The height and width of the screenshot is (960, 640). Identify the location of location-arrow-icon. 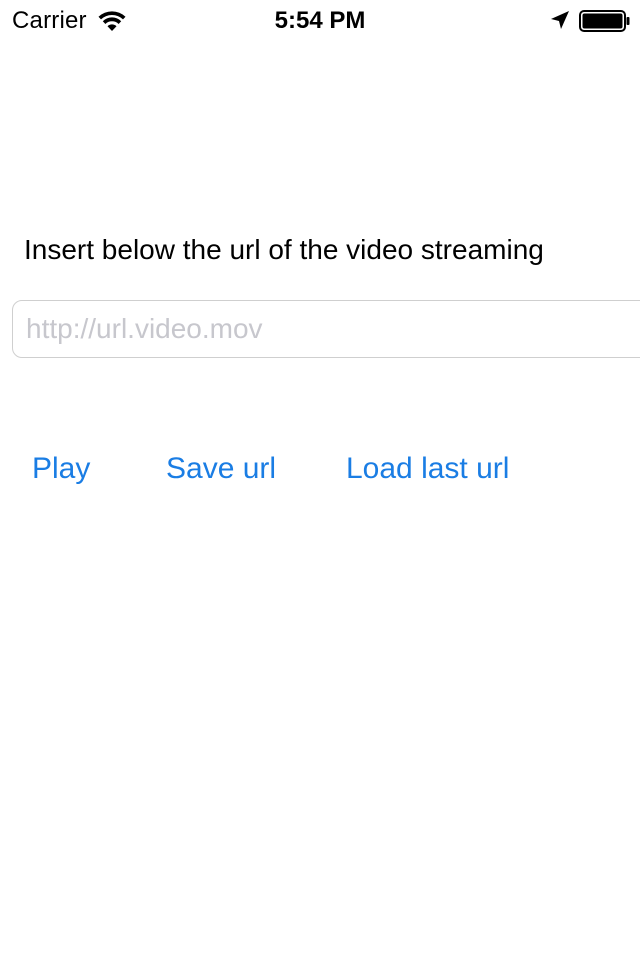
(560, 20).